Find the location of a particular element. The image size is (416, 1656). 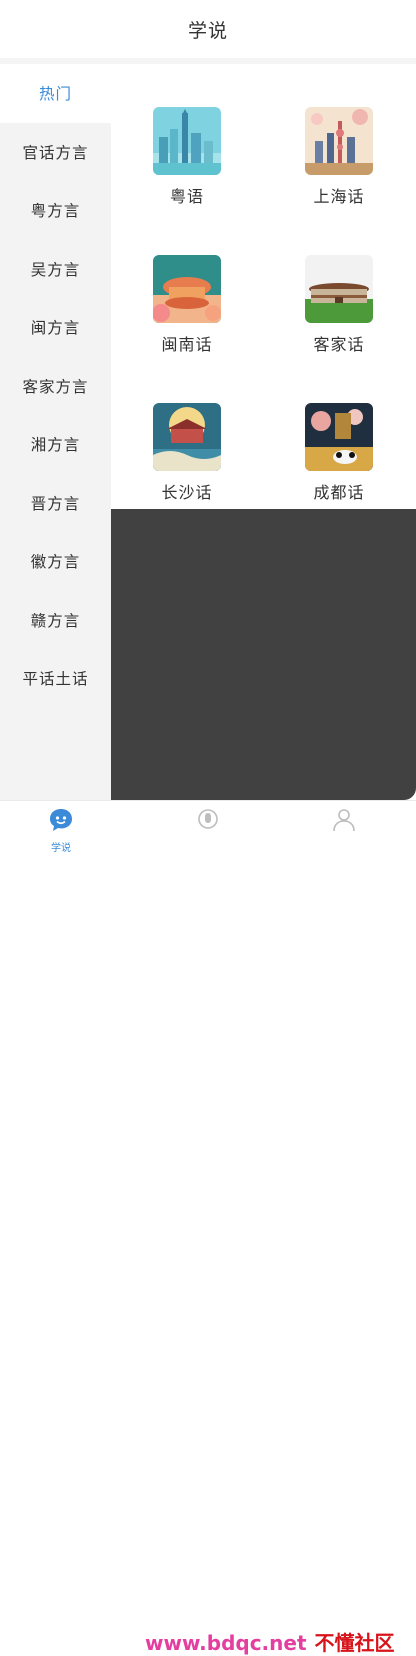

watermark: www.bdqc.net 不懂社区 is located at coordinates (270, 1641).